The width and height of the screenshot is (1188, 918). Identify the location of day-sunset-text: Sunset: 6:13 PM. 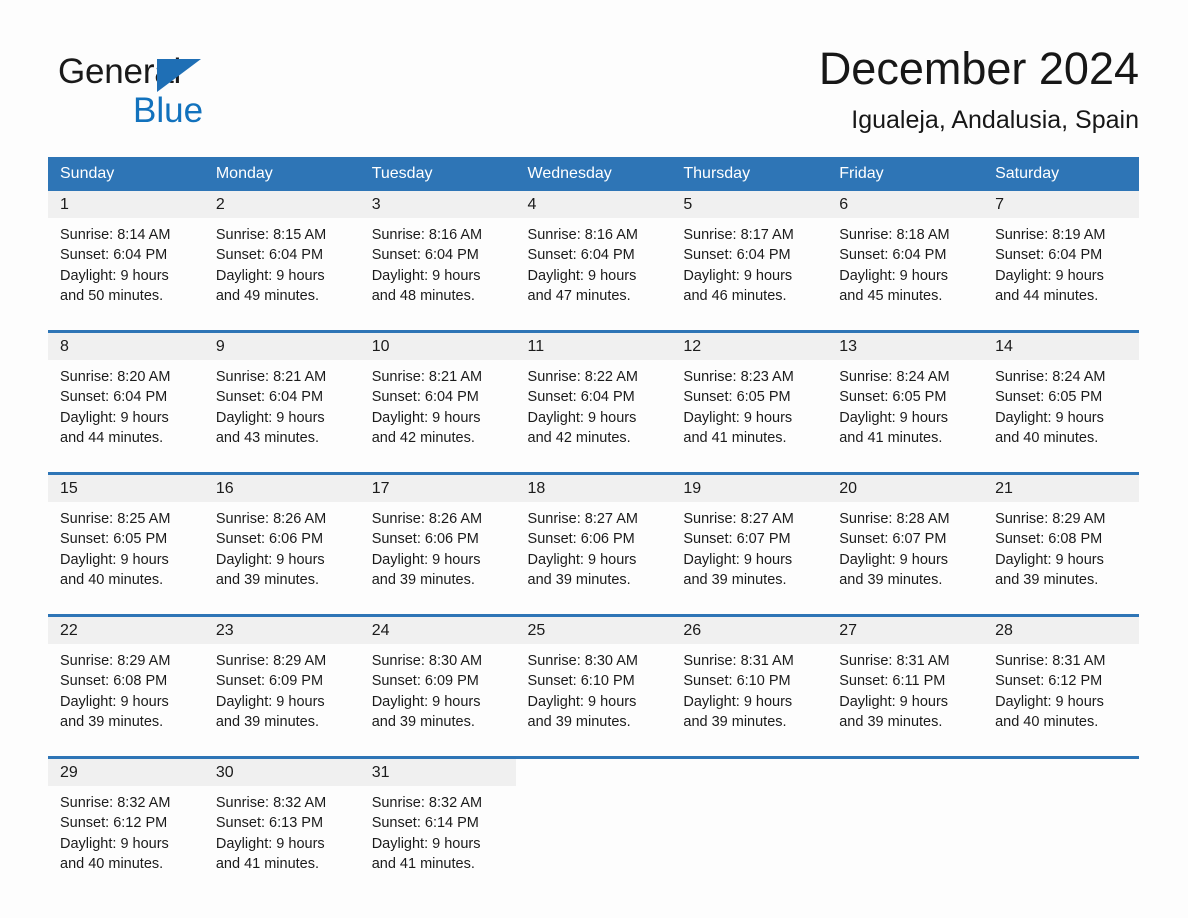
(269, 823).